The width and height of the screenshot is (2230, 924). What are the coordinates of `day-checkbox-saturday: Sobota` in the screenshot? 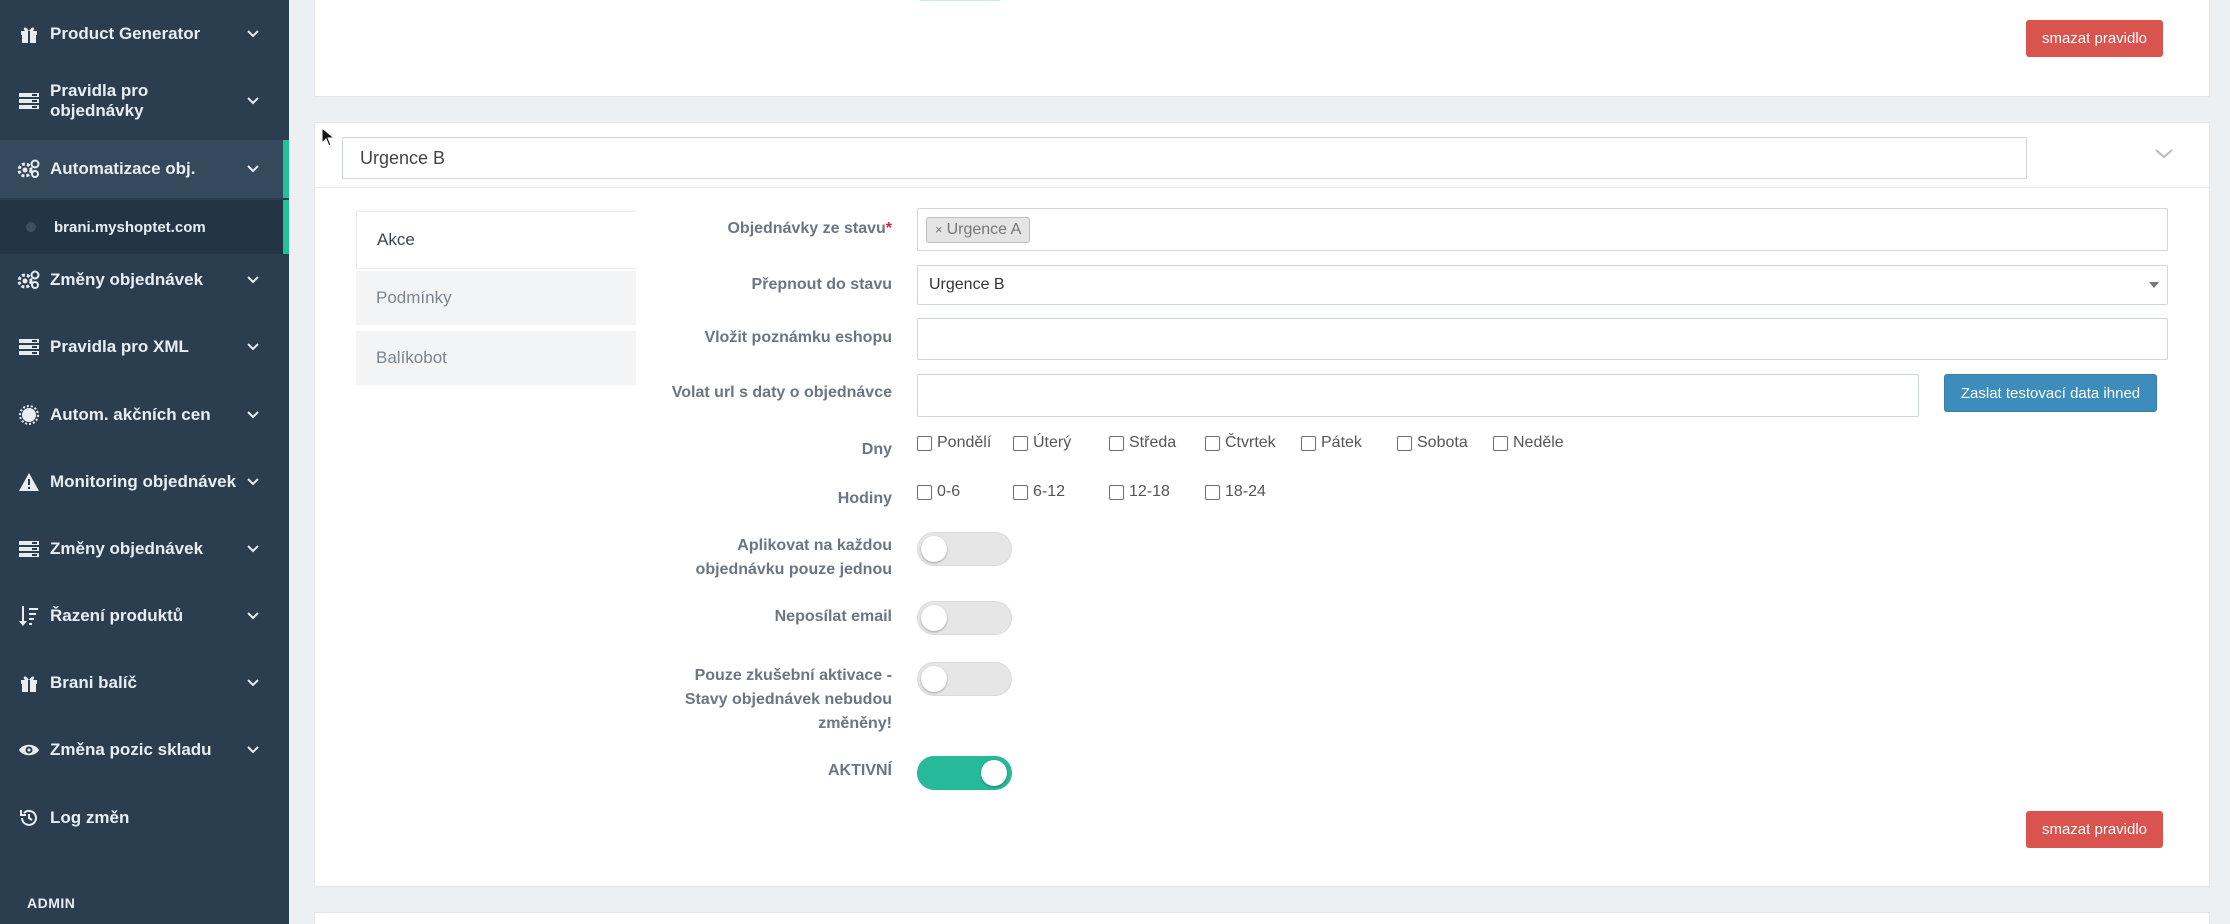 It's located at (1432, 443).